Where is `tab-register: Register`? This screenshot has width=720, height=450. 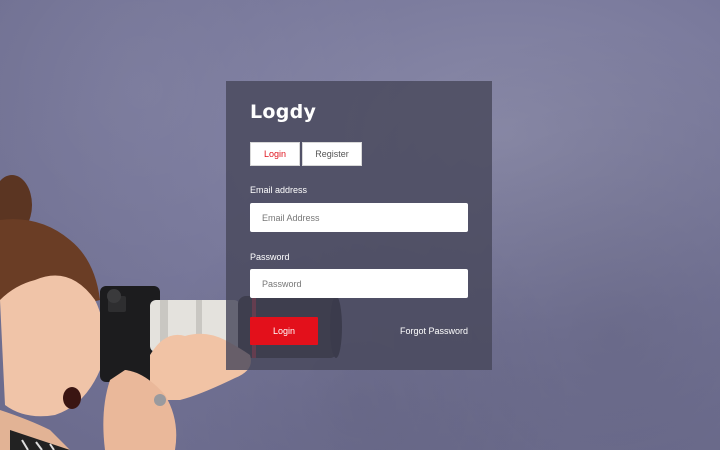
tab-register: Register is located at coordinates (332, 154).